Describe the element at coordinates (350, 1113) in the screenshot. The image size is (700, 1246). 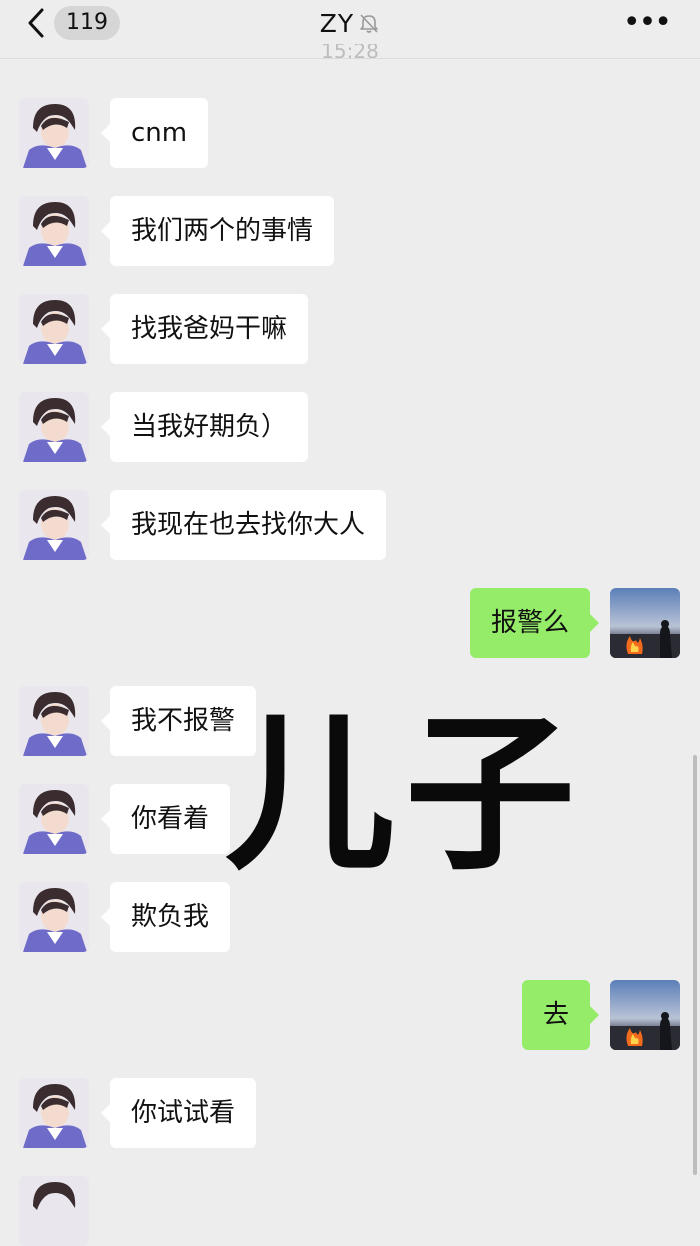
I see `message-incoming: 你试试看` at that location.